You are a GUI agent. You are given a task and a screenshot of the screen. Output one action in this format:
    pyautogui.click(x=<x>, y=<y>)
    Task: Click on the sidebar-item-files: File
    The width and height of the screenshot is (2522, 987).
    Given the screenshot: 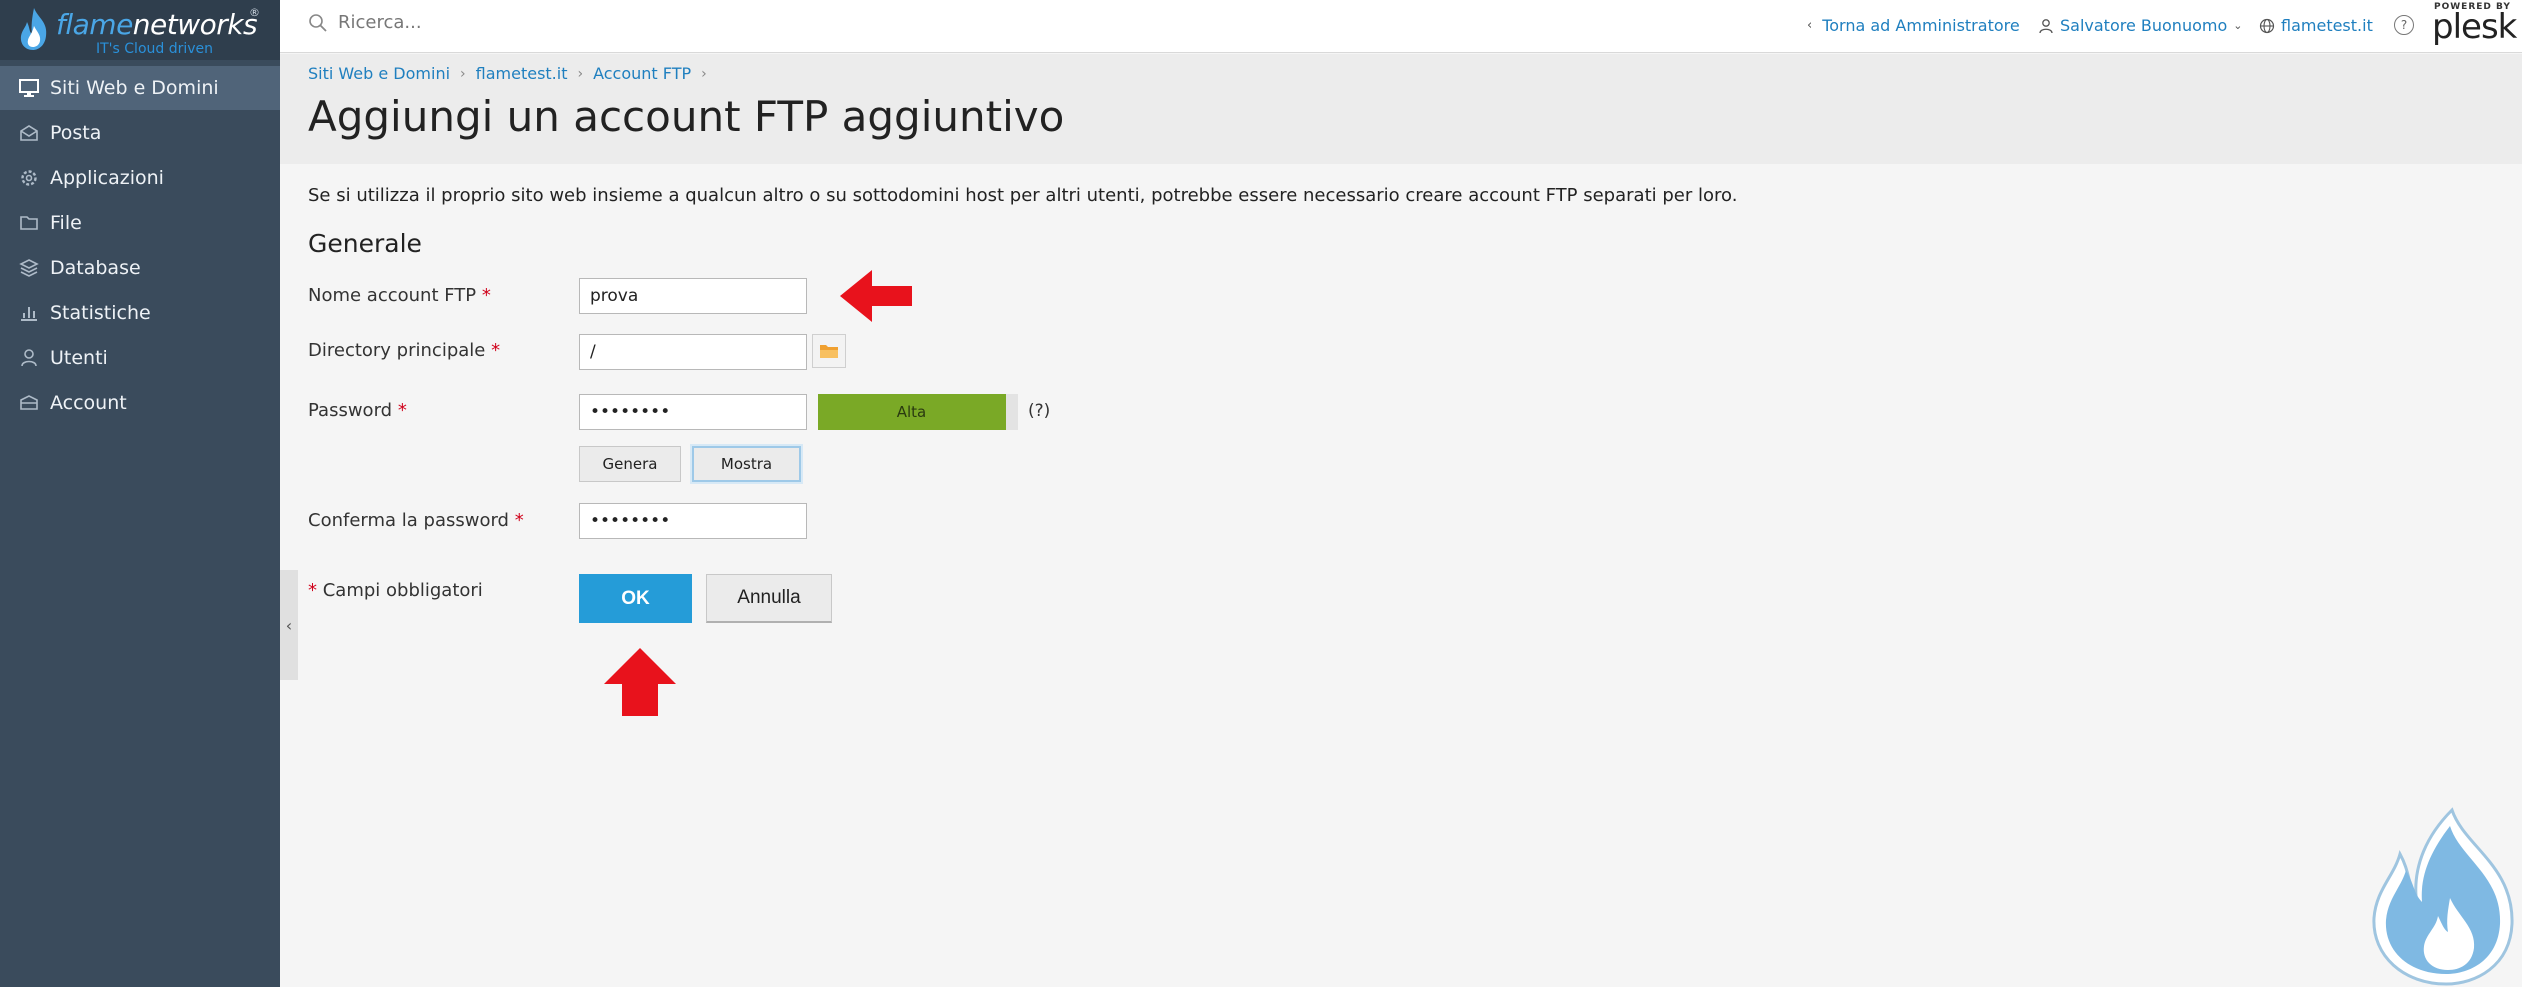 What is the action you would take?
    pyautogui.click(x=140, y=223)
    